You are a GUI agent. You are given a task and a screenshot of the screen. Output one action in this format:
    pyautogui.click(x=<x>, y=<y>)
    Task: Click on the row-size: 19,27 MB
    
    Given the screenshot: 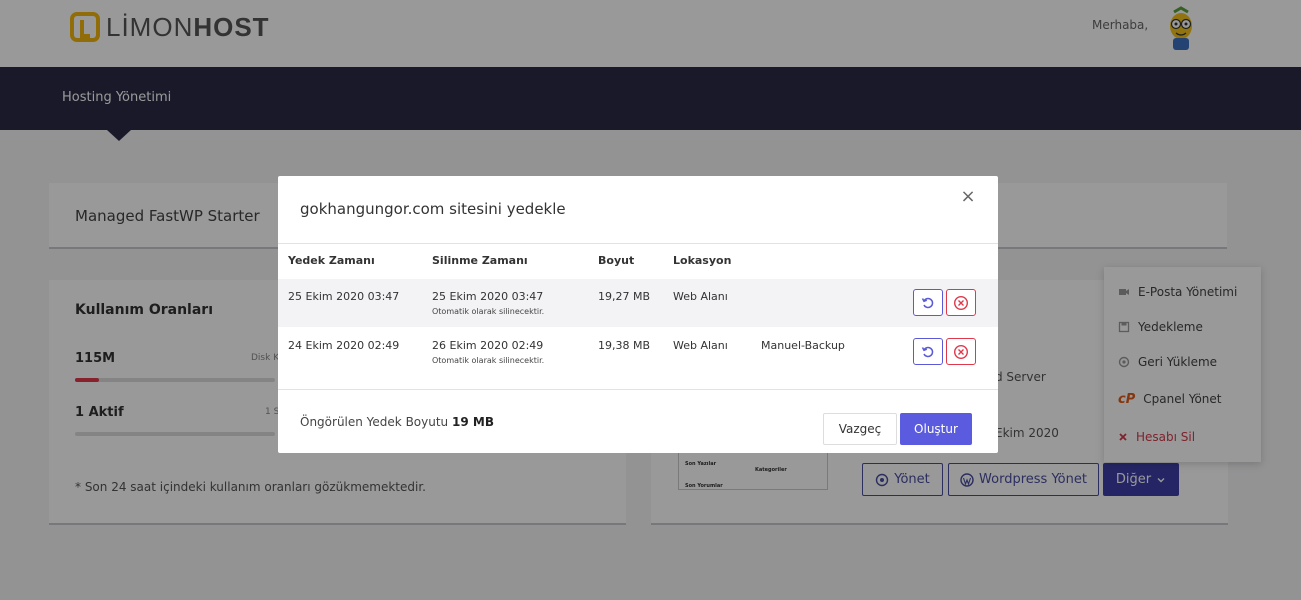 What is the action you would take?
    pyautogui.click(x=624, y=296)
    